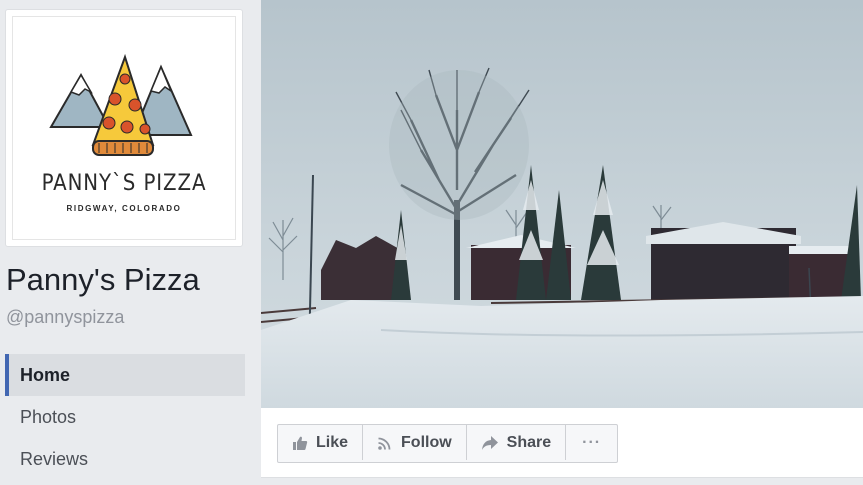 This screenshot has width=863, height=485. I want to click on profile-picture: PANNY`S PIZZA RIDGWAY, COLORADO, so click(124, 128).